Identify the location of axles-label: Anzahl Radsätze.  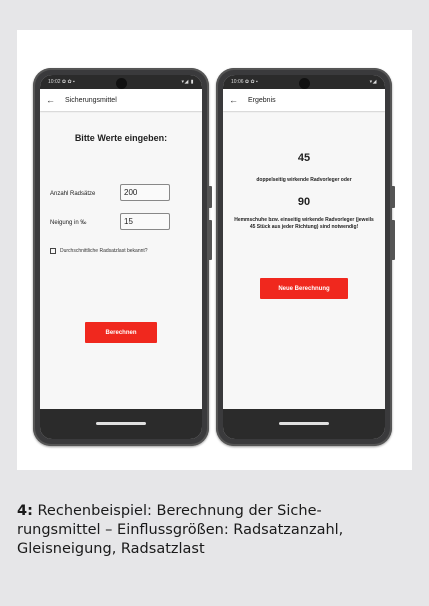
(73, 194).